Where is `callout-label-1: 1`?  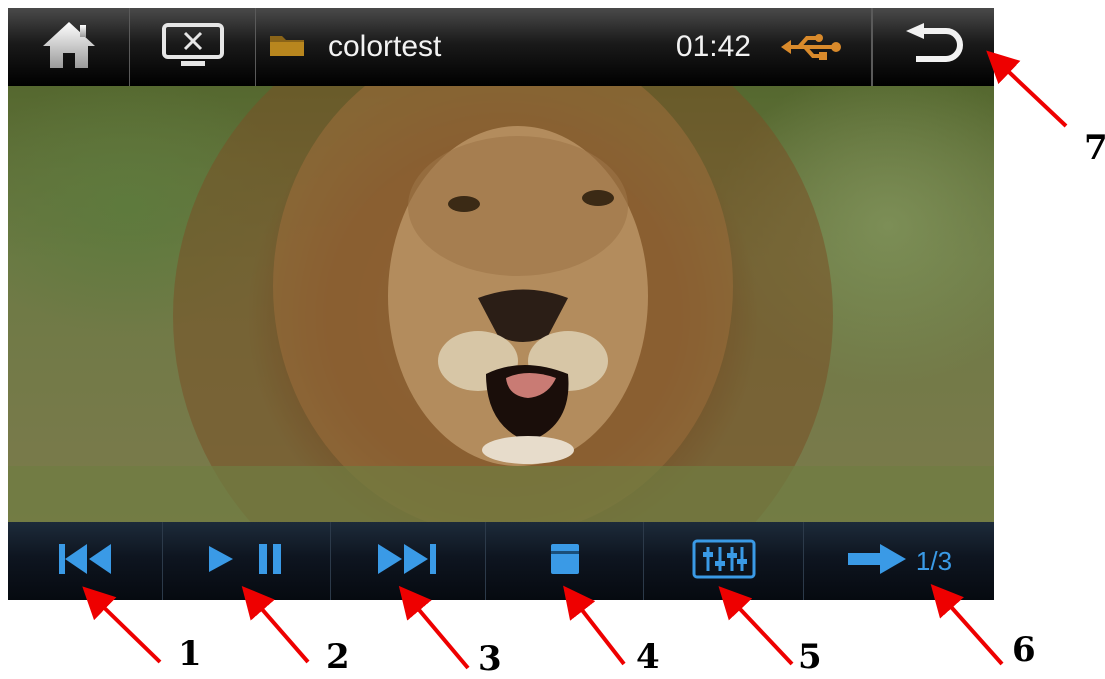 callout-label-1: 1 is located at coordinates (190, 654).